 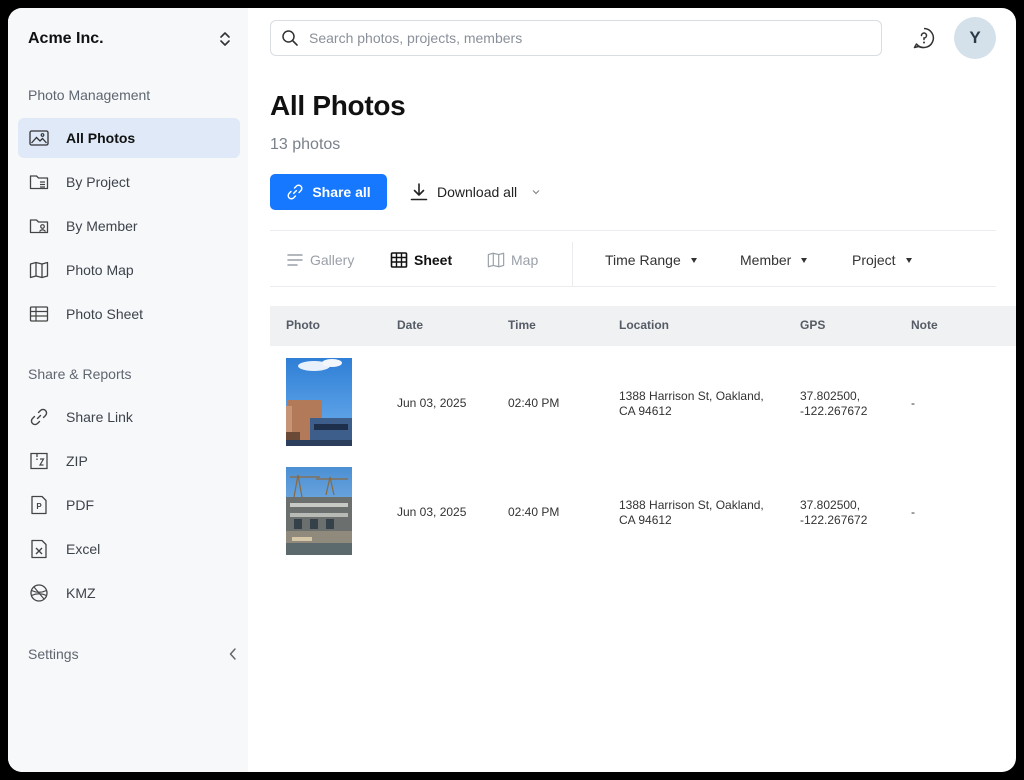 What do you see at coordinates (924, 325) in the screenshot?
I see `column-header: Note` at bounding box center [924, 325].